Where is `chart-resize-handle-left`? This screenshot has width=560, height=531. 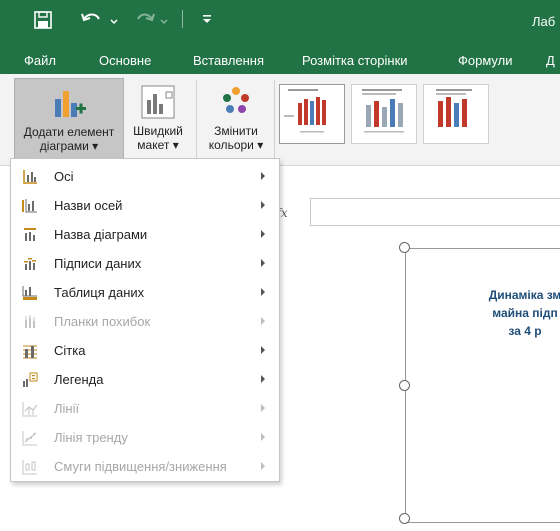
chart-resize-handle-left is located at coordinates (404, 385).